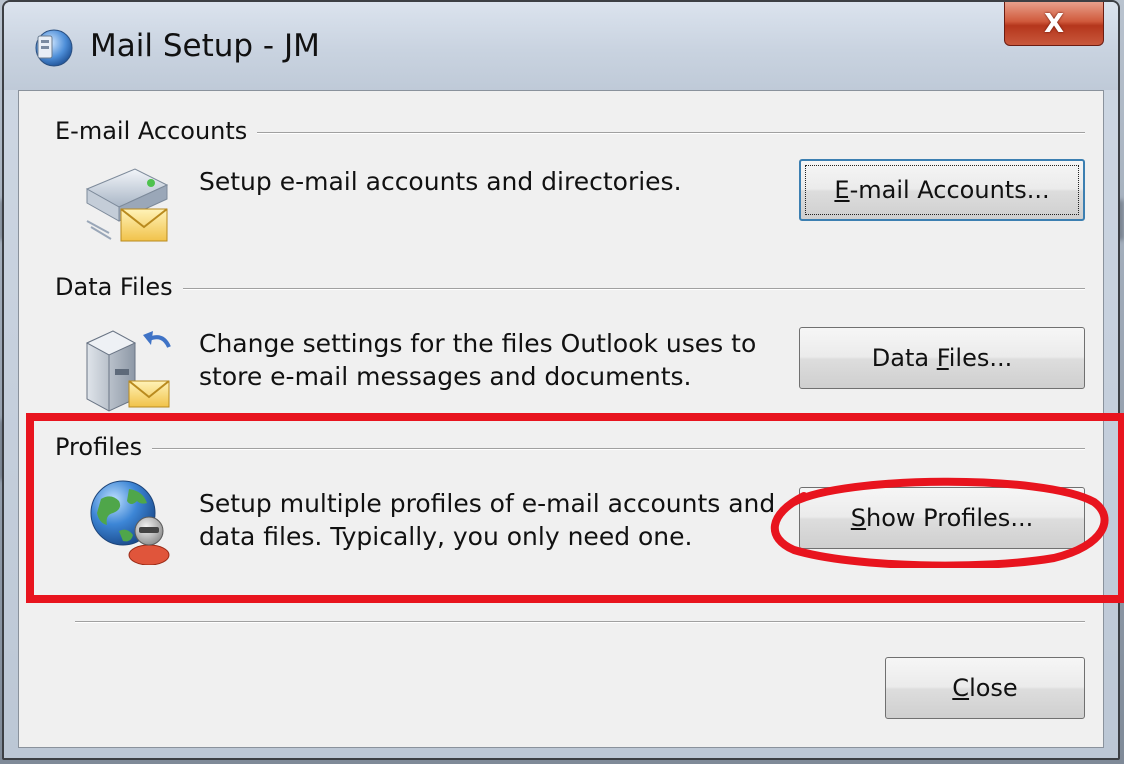  What do you see at coordinates (440, 181) in the screenshot?
I see `email-accounts-description: Setup e-mail accounts and directories.` at bounding box center [440, 181].